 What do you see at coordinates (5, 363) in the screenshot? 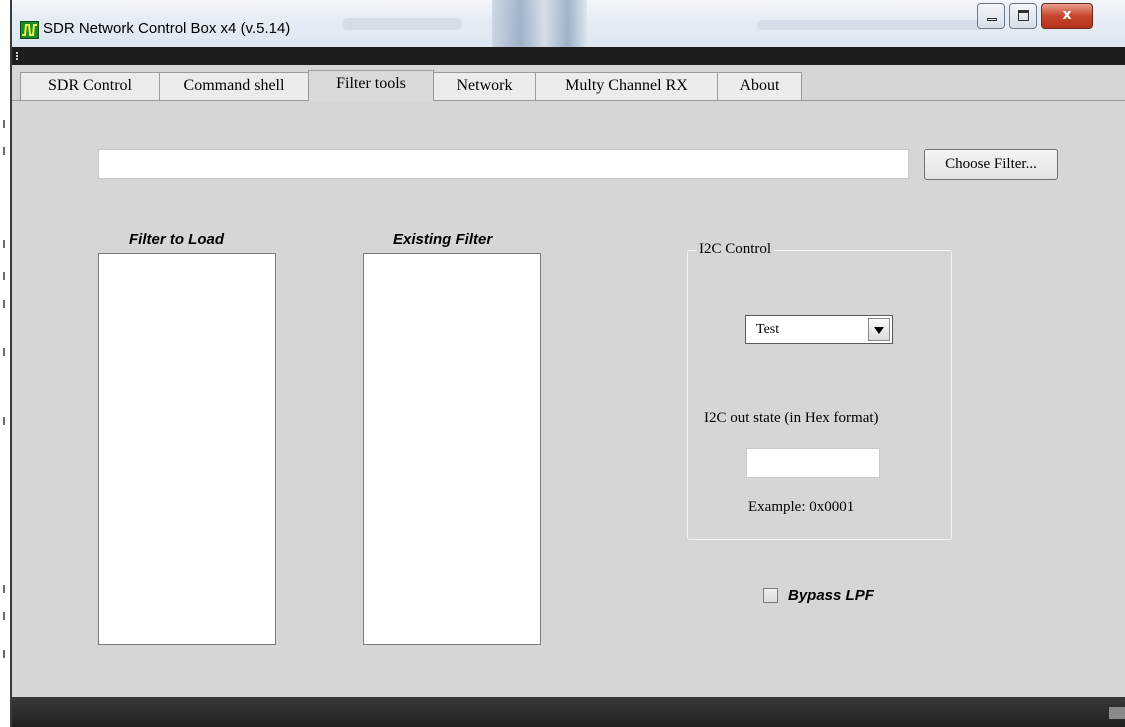
I see `desktop-edge` at bounding box center [5, 363].